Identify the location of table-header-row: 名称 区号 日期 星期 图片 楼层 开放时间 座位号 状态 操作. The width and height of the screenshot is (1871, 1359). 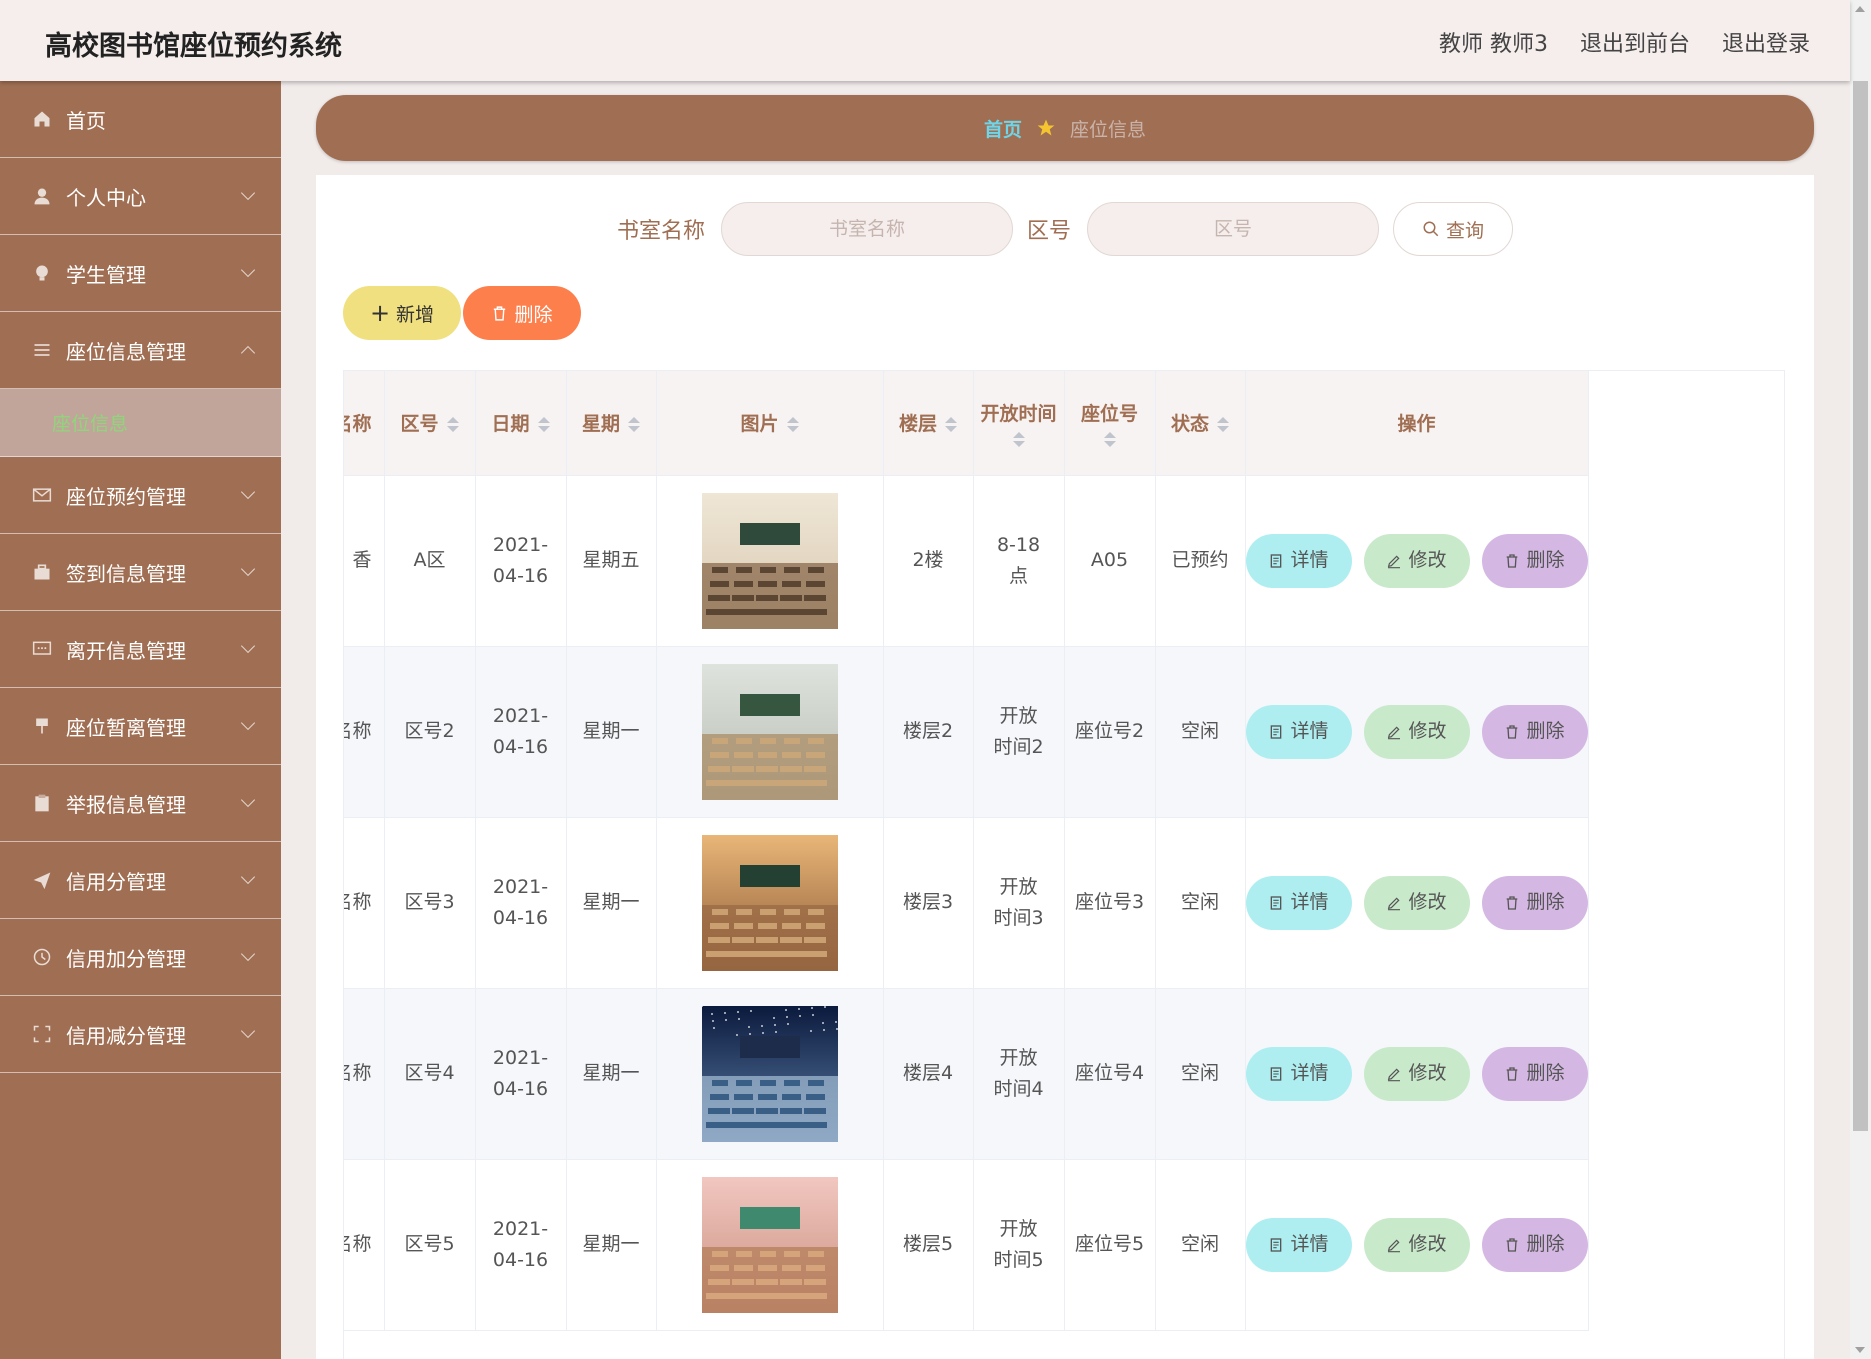
(966, 423).